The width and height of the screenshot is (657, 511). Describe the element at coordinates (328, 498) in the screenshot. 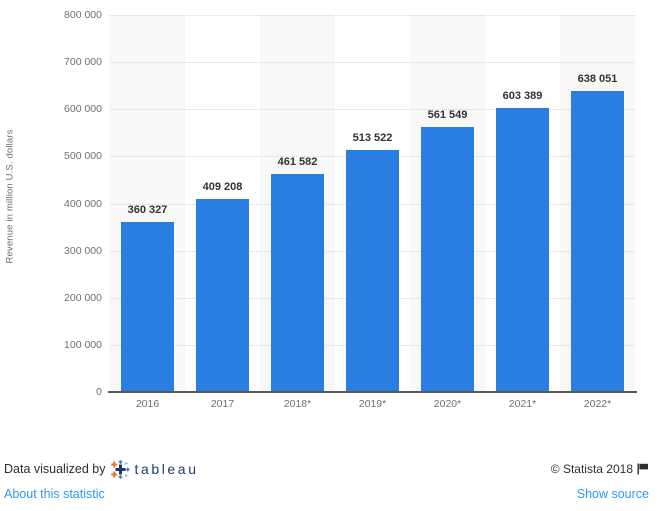

I see `footer-links-row: About this statistic Show source` at that location.